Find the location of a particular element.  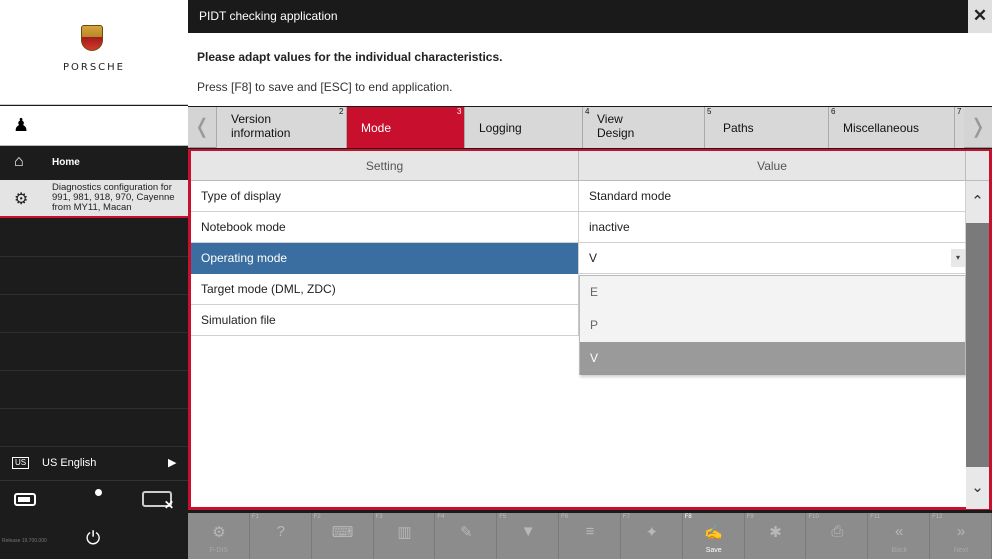

dropdown-option-v: V is located at coordinates (772, 358).